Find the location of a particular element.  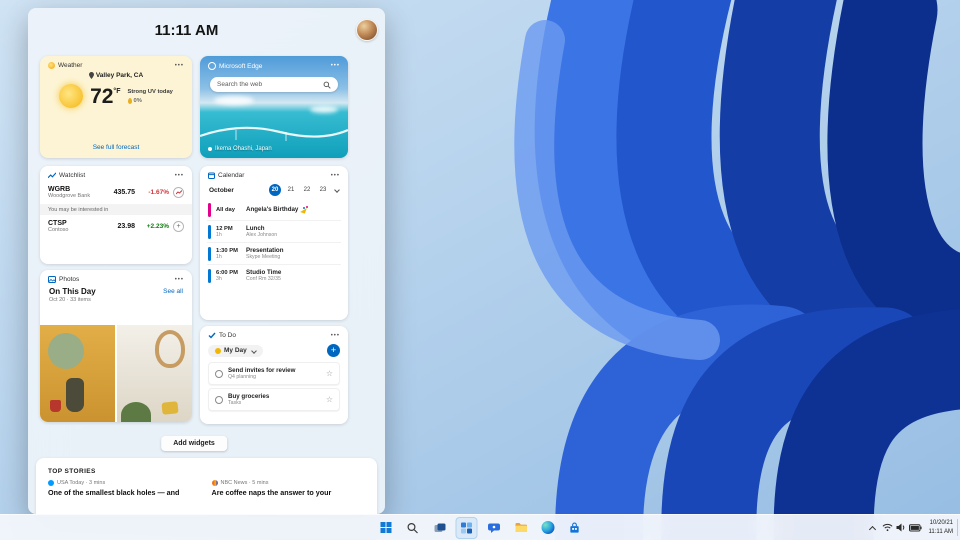

event-subtitle: Conf Rm 32/35 is located at coordinates (263, 279).